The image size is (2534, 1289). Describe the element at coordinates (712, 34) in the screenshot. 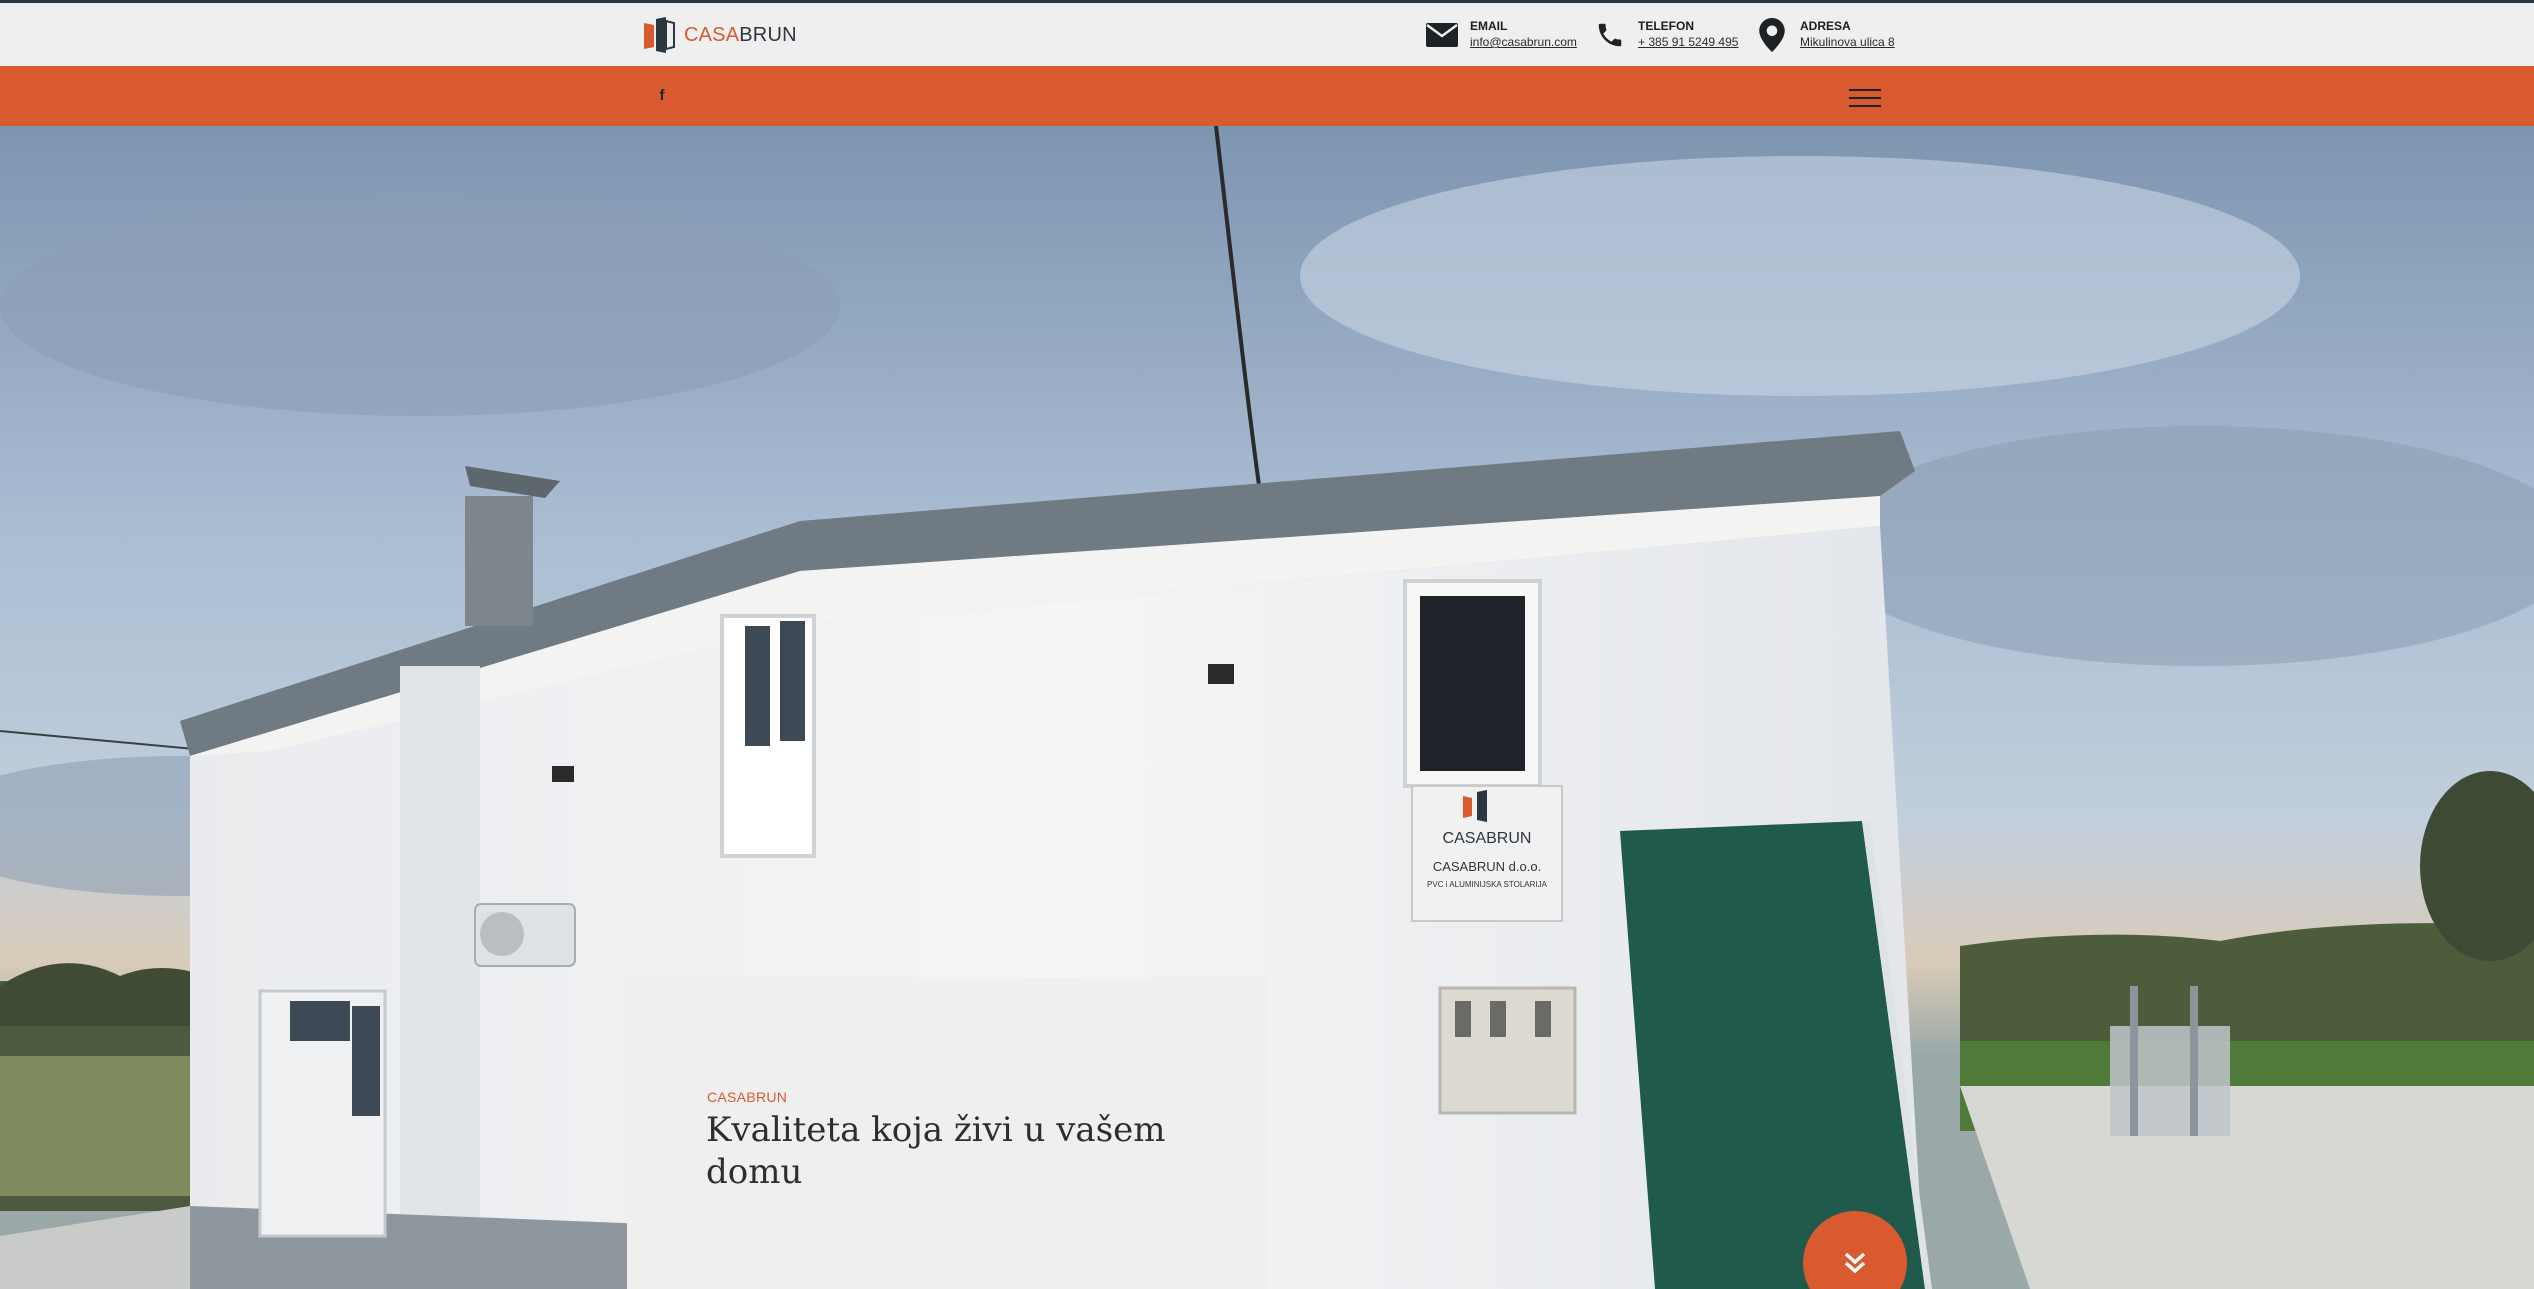

I see `logo-word-casa: CASA` at that location.